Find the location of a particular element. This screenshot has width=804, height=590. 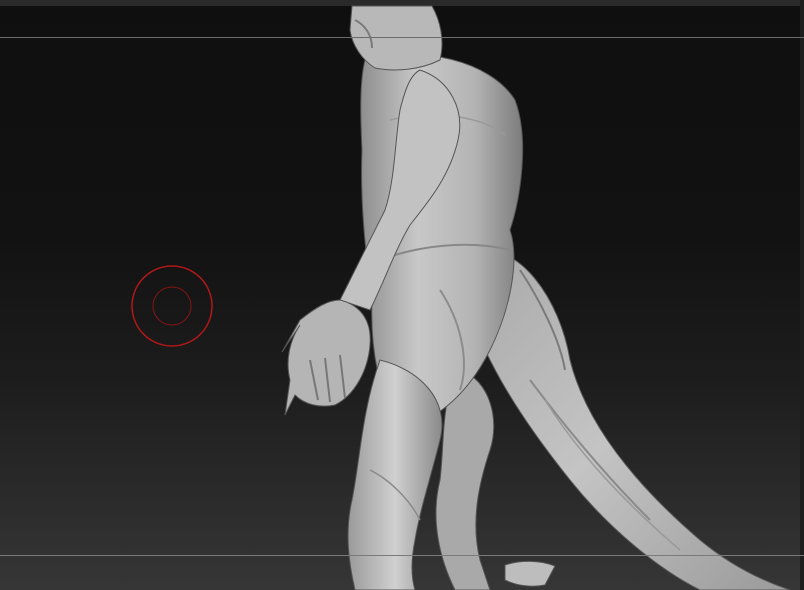

viewport-frame-bottom-line is located at coordinates (402, 555).